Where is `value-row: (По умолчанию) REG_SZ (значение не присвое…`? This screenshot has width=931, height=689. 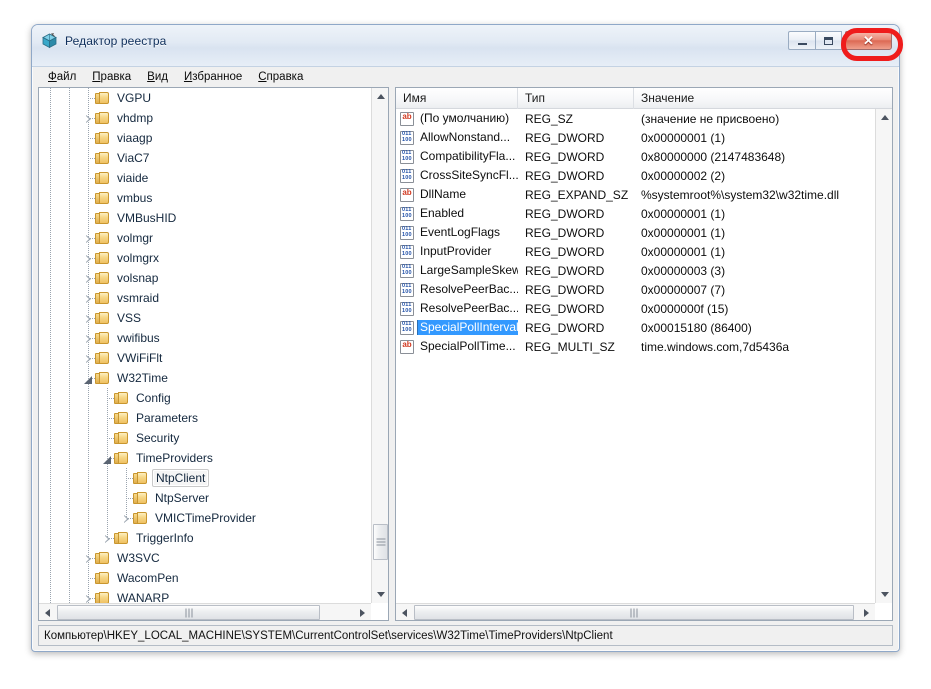 value-row: (По умолчанию) REG_SZ (значение не присвое… is located at coordinates (635, 118).